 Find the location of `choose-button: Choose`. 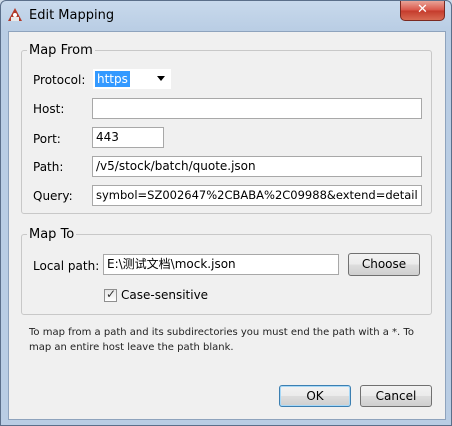

choose-button: Choose is located at coordinates (384, 264).